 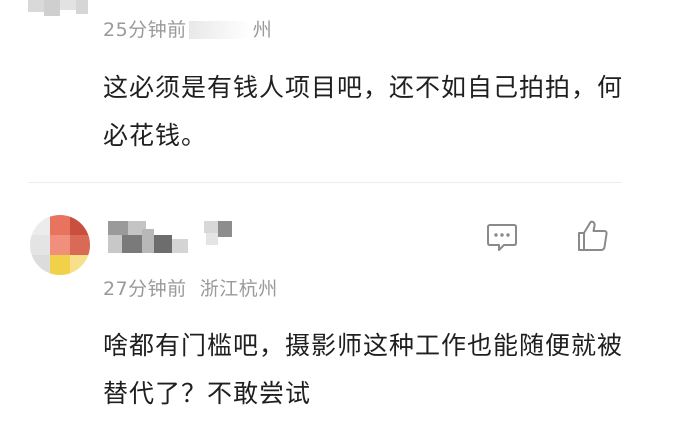 I want to click on like-button, so click(x=593, y=236).